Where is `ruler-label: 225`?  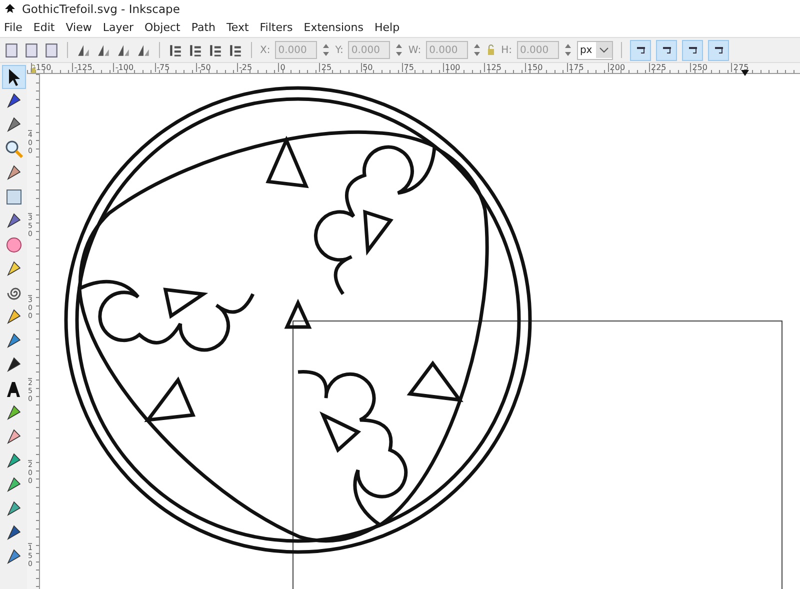 ruler-label: 225 is located at coordinates (657, 67).